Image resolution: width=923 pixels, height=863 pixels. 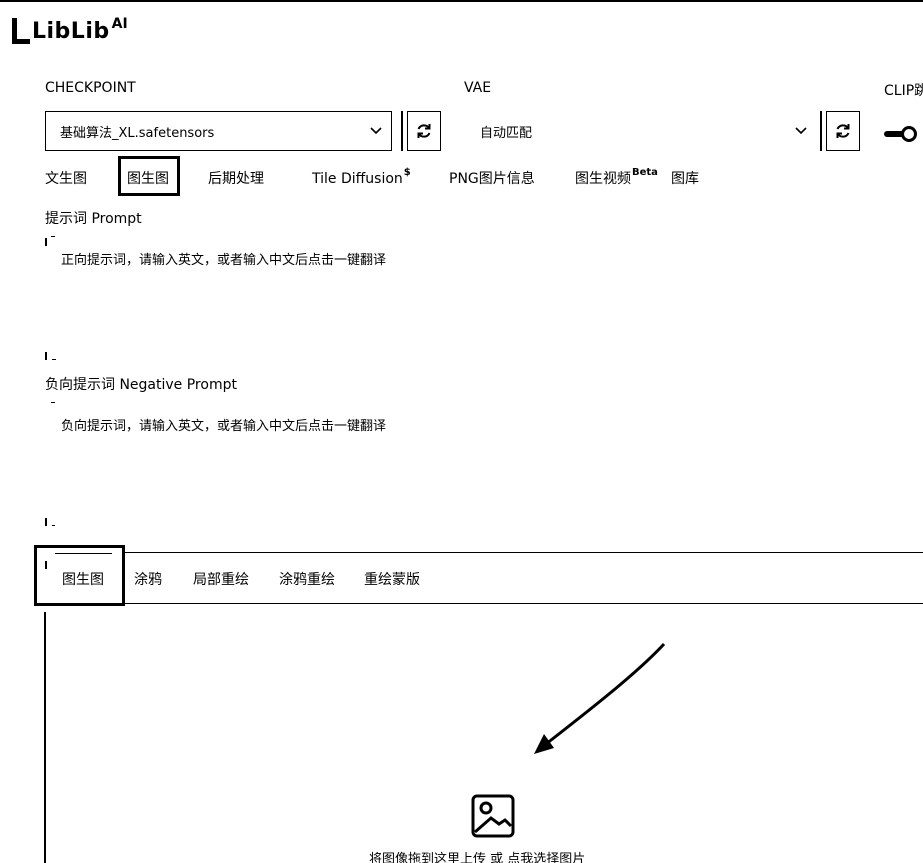 What do you see at coordinates (90, 88) in the screenshot?
I see `checkpoint-label: CHECKPOINT` at bounding box center [90, 88].